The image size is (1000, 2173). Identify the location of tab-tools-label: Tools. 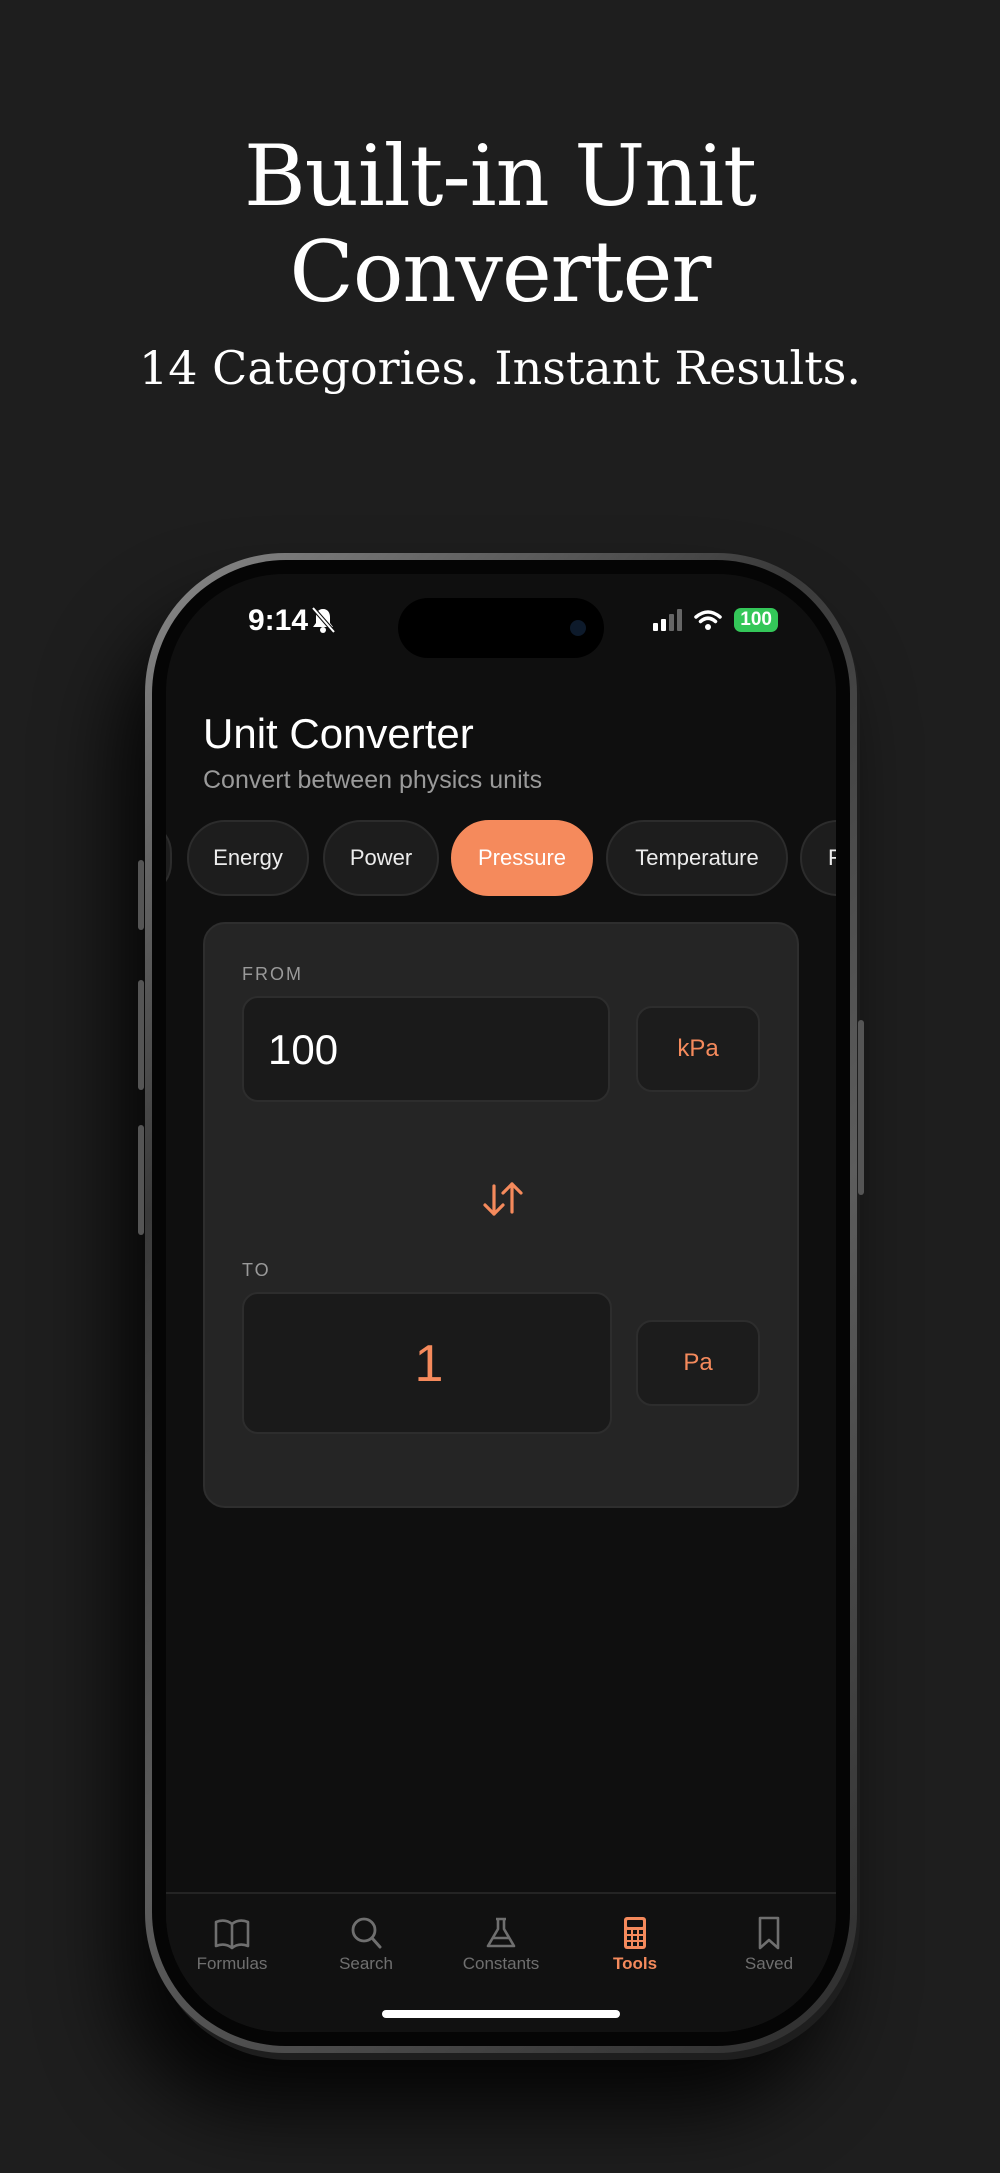
(635, 1963).